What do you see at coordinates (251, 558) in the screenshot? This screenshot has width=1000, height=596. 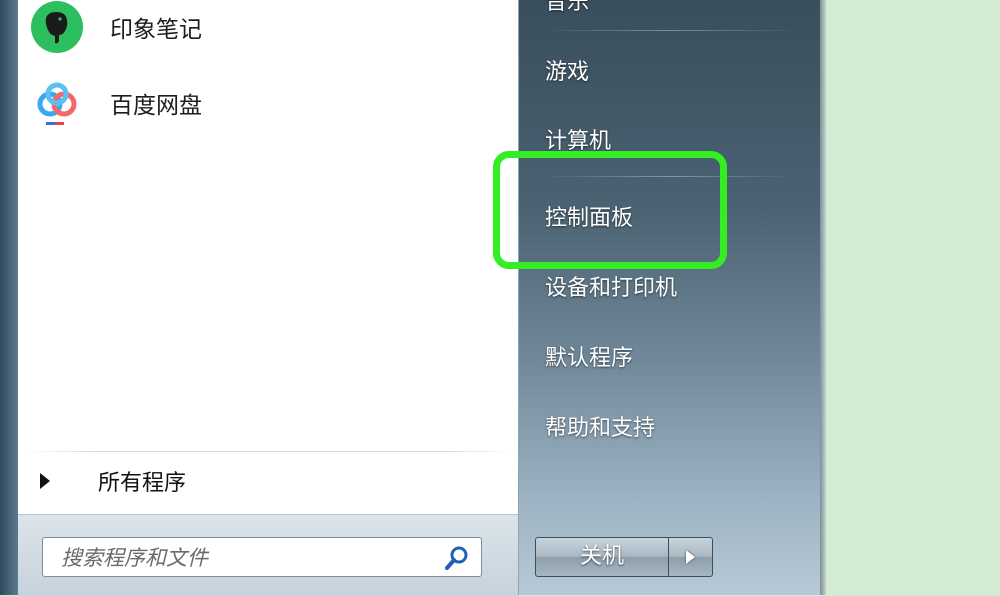 I see `search-input` at bounding box center [251, 558].